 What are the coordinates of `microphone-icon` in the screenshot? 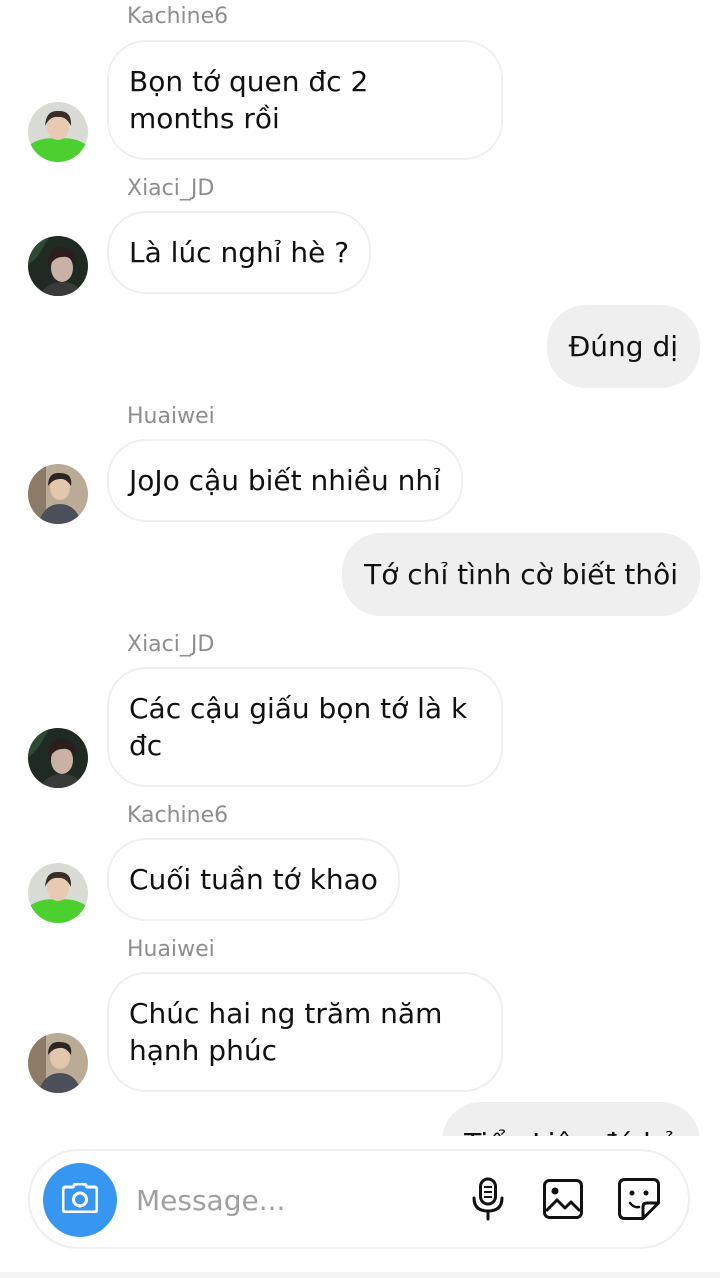 It's located at (488, 1201).